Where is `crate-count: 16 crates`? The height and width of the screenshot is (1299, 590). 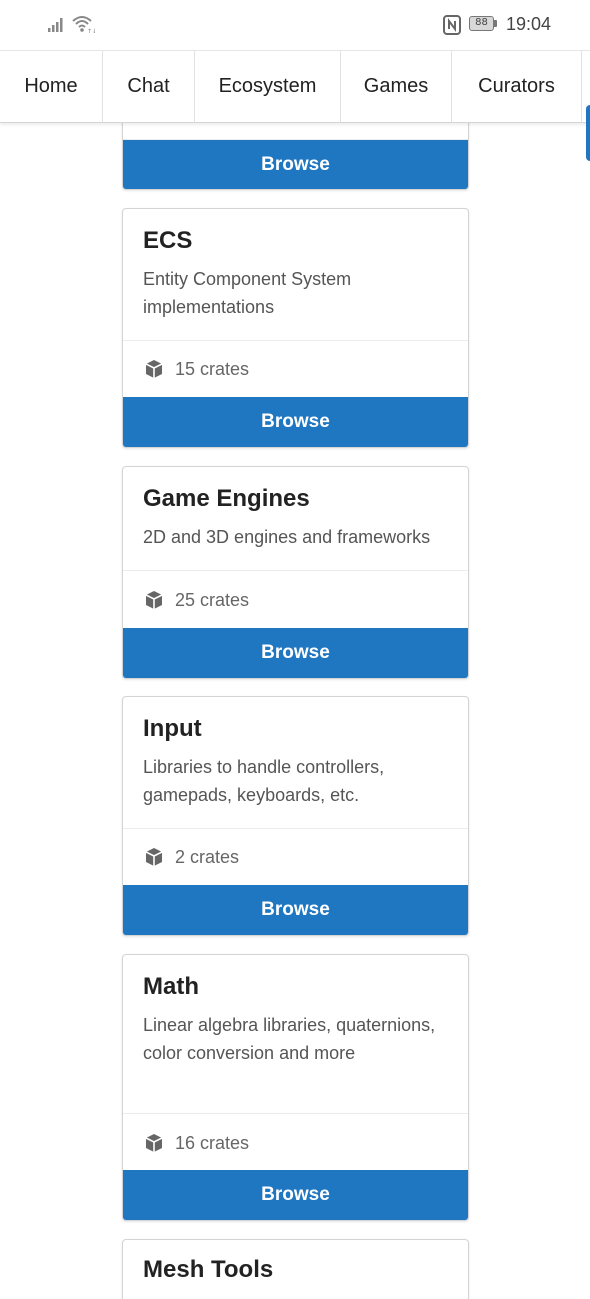
crate-count: 16 crates is located at coordinates (196, 1143).